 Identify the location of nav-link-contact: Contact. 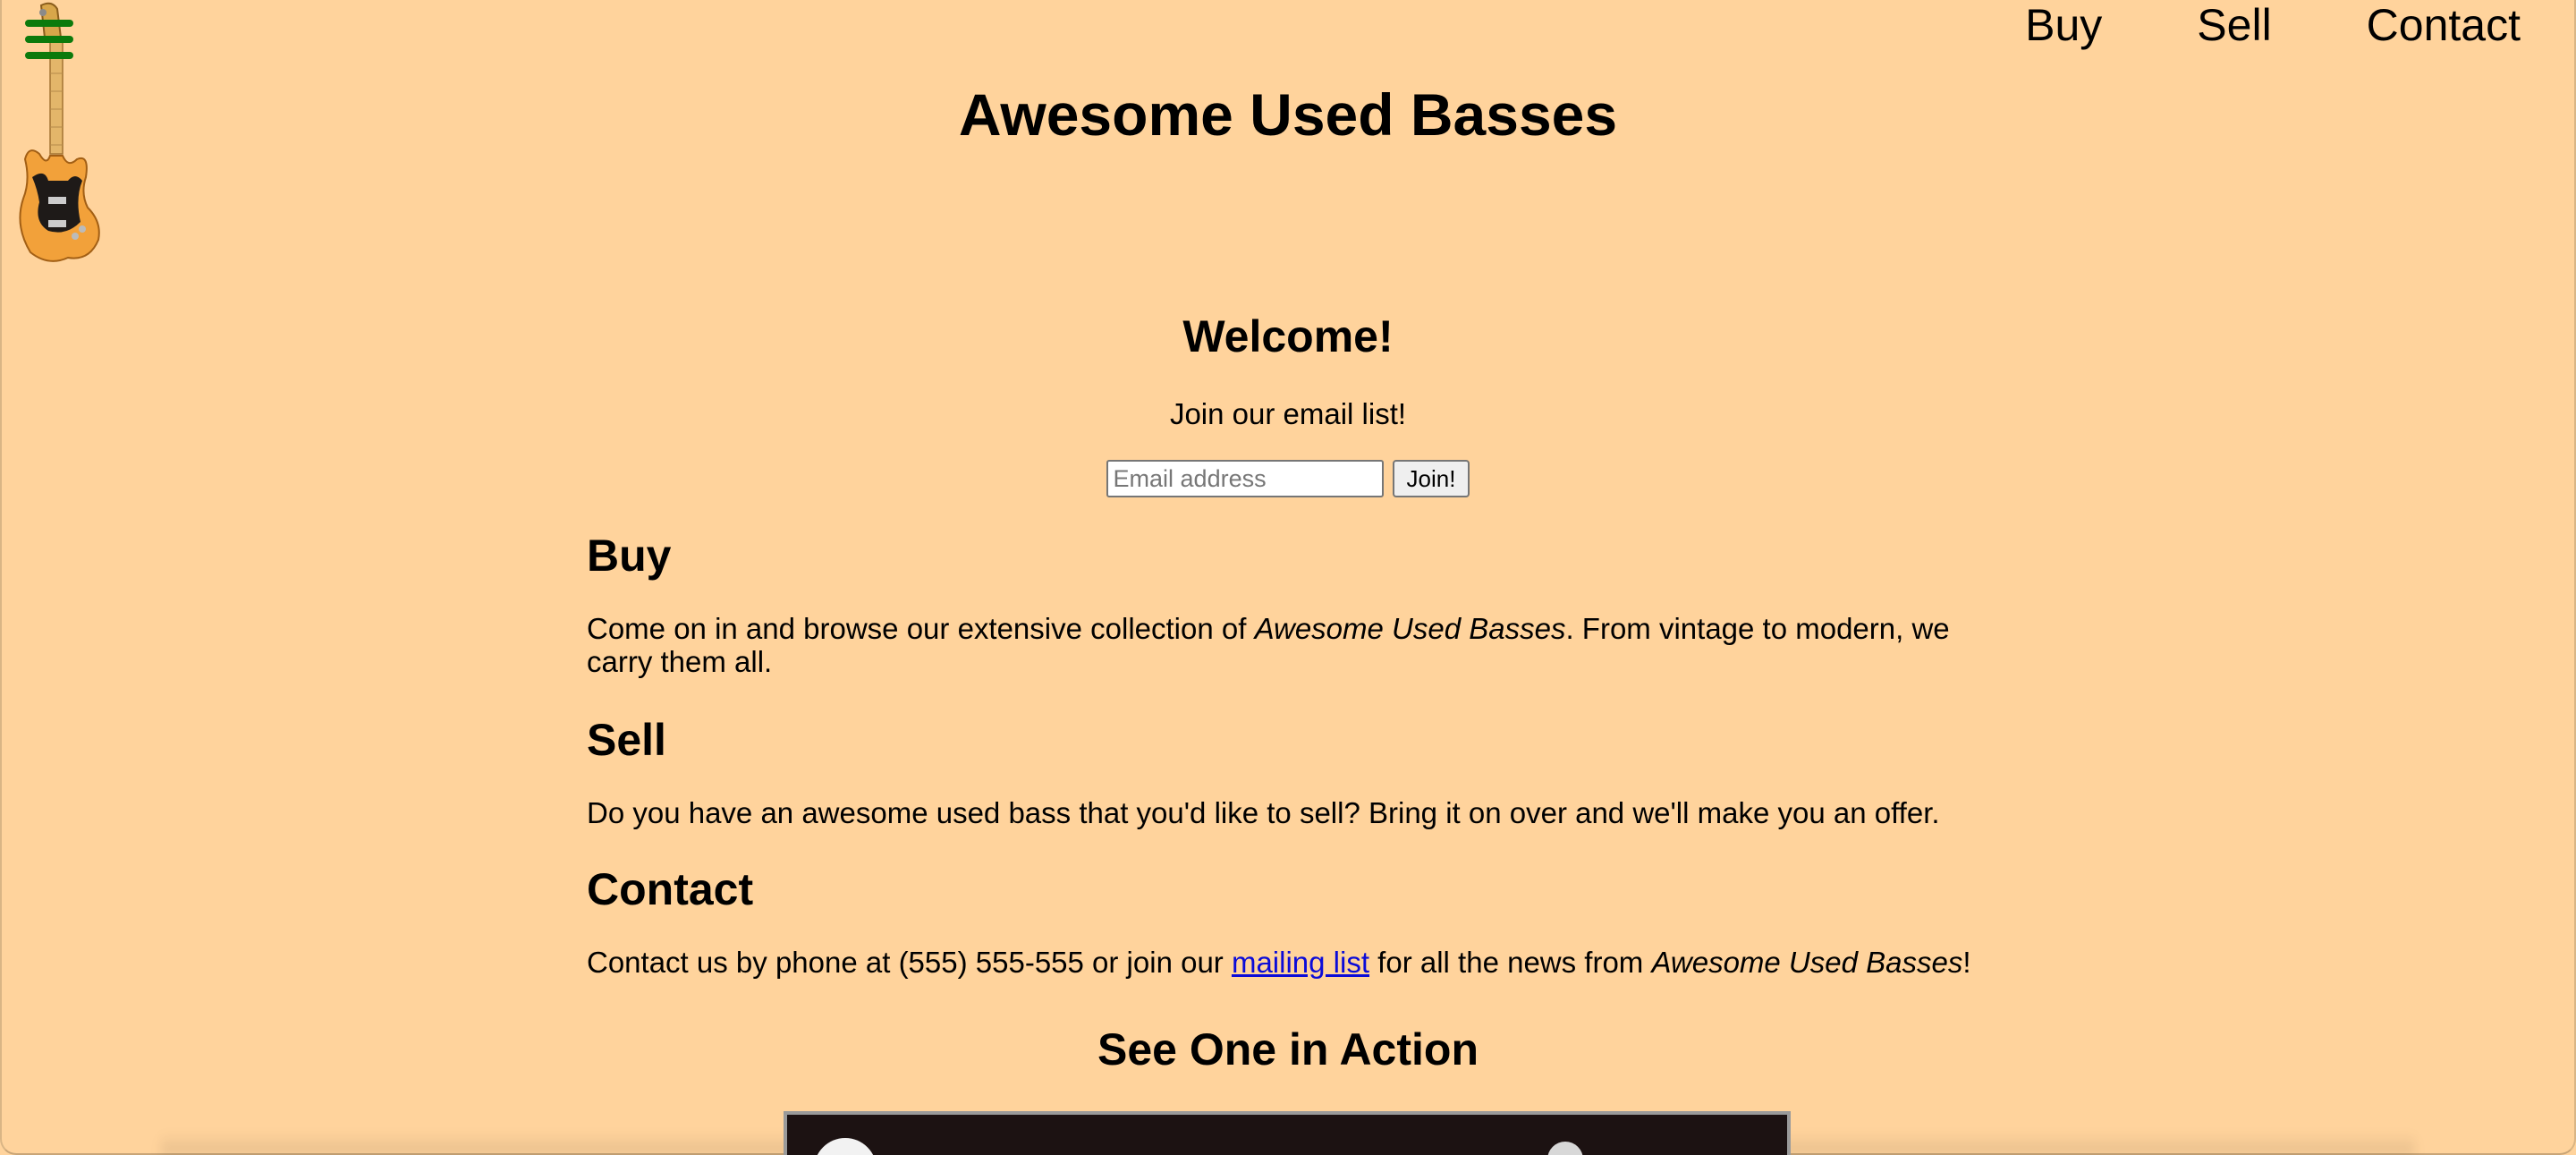
(2396, 25).